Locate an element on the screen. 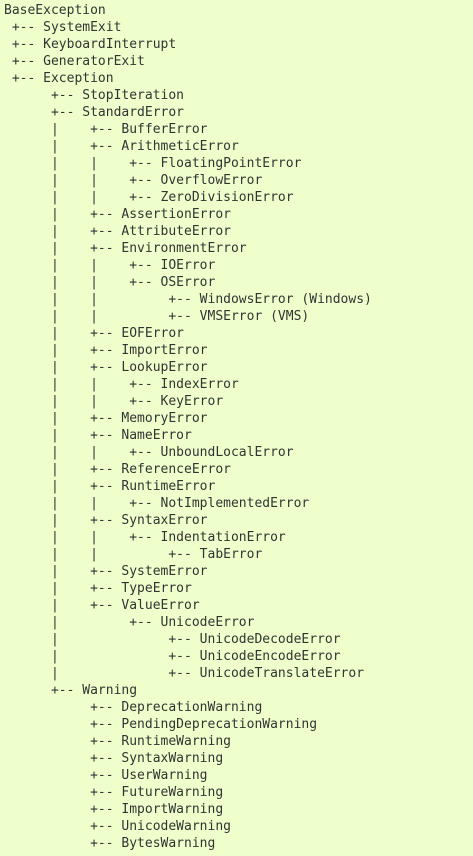  tree-line: | | +-- IOError is located at coordinates (110, 265).